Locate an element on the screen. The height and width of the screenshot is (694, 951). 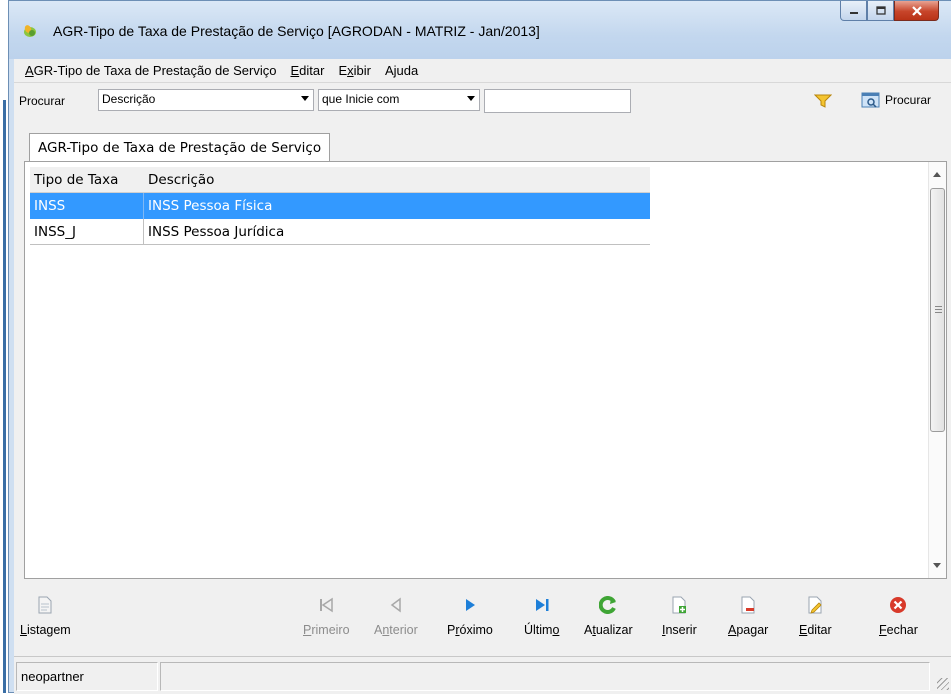
table-row: INSS_J INSS Pessoa Jurídica is located at coordinates (340, 232).